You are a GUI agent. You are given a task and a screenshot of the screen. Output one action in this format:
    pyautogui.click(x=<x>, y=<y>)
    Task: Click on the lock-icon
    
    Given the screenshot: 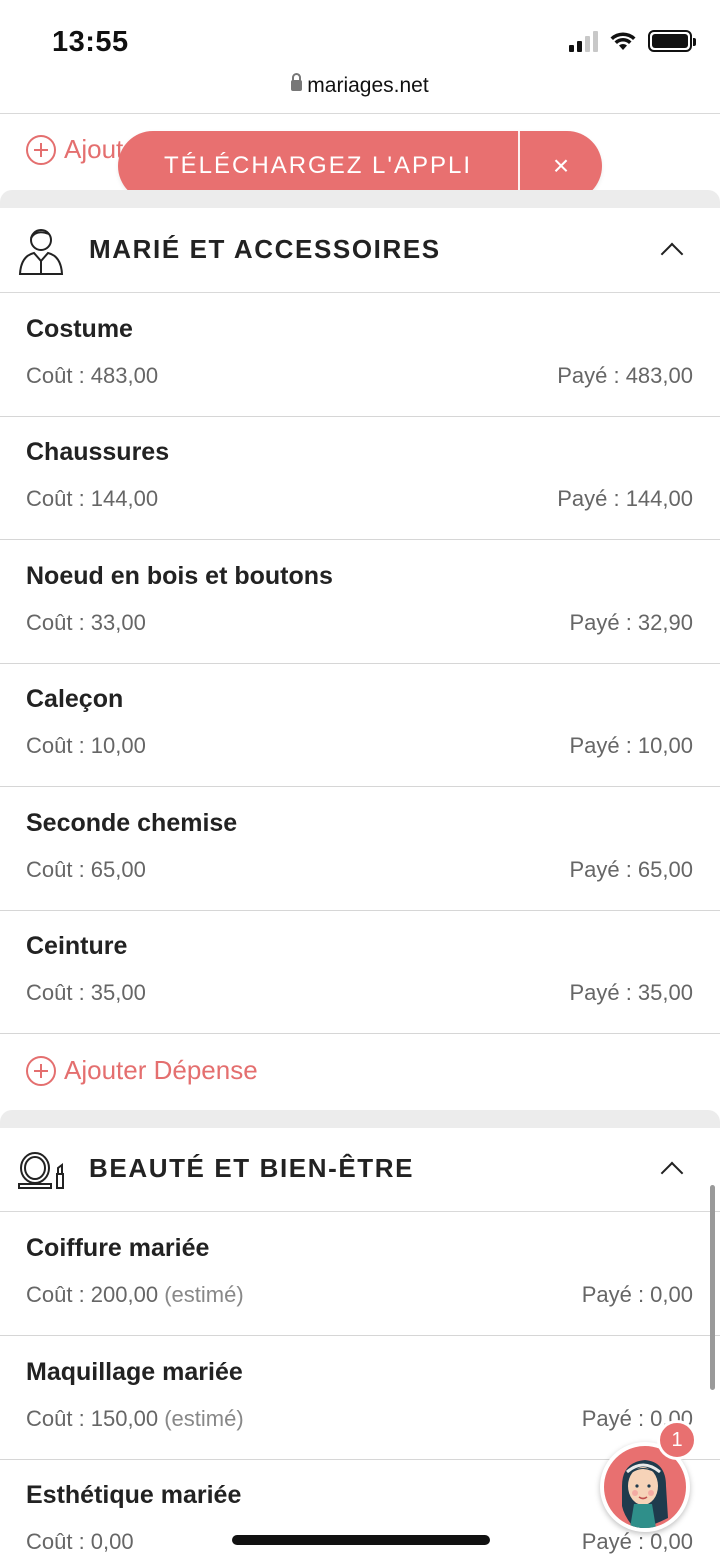 What is the action you would take?
    pyautogui.click(x=297, y=82)
    